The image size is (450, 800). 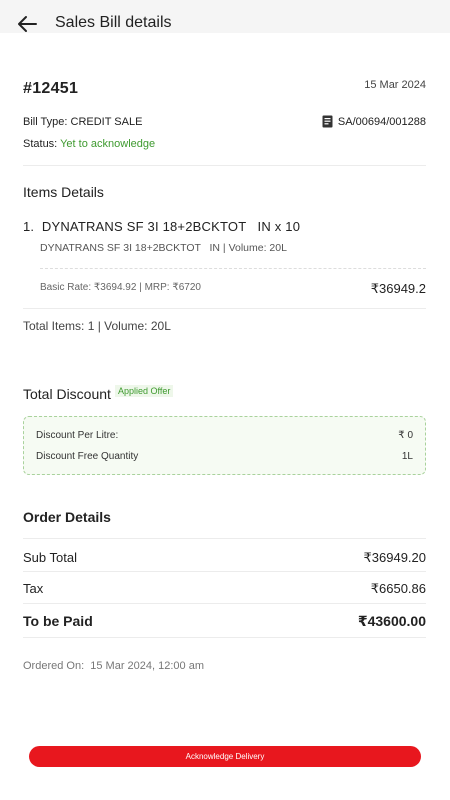 What do you see at coordinates (391, 621) in the screenshot?
I see `to-be-paid-value: ₹43600.00` at bounding box center [391, 621].